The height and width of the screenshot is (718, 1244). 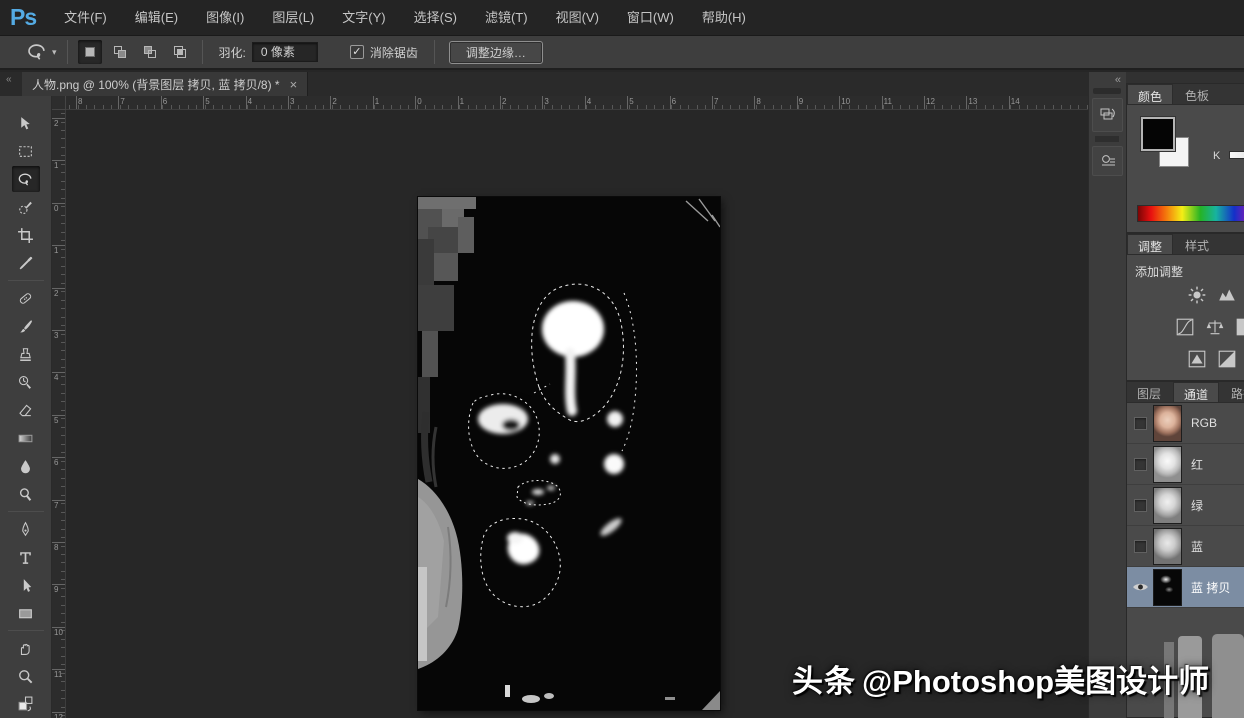 What do you see at coordinates (363, 18) in the screenshot?
I see `menu-item-type: 文字(Y)` at bounding box center [363, 18].